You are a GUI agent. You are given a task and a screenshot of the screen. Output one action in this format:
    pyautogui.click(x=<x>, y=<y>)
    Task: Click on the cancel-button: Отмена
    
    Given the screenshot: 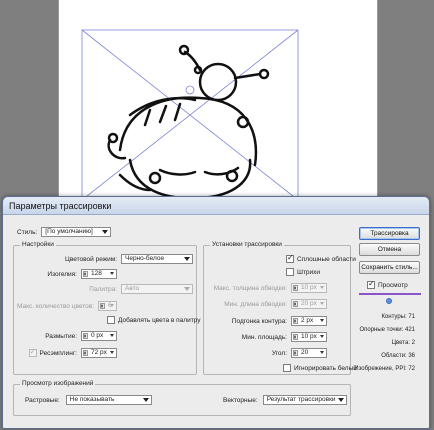 What is the action you would take?
    pyautogui.click(x=389, y=249)
    